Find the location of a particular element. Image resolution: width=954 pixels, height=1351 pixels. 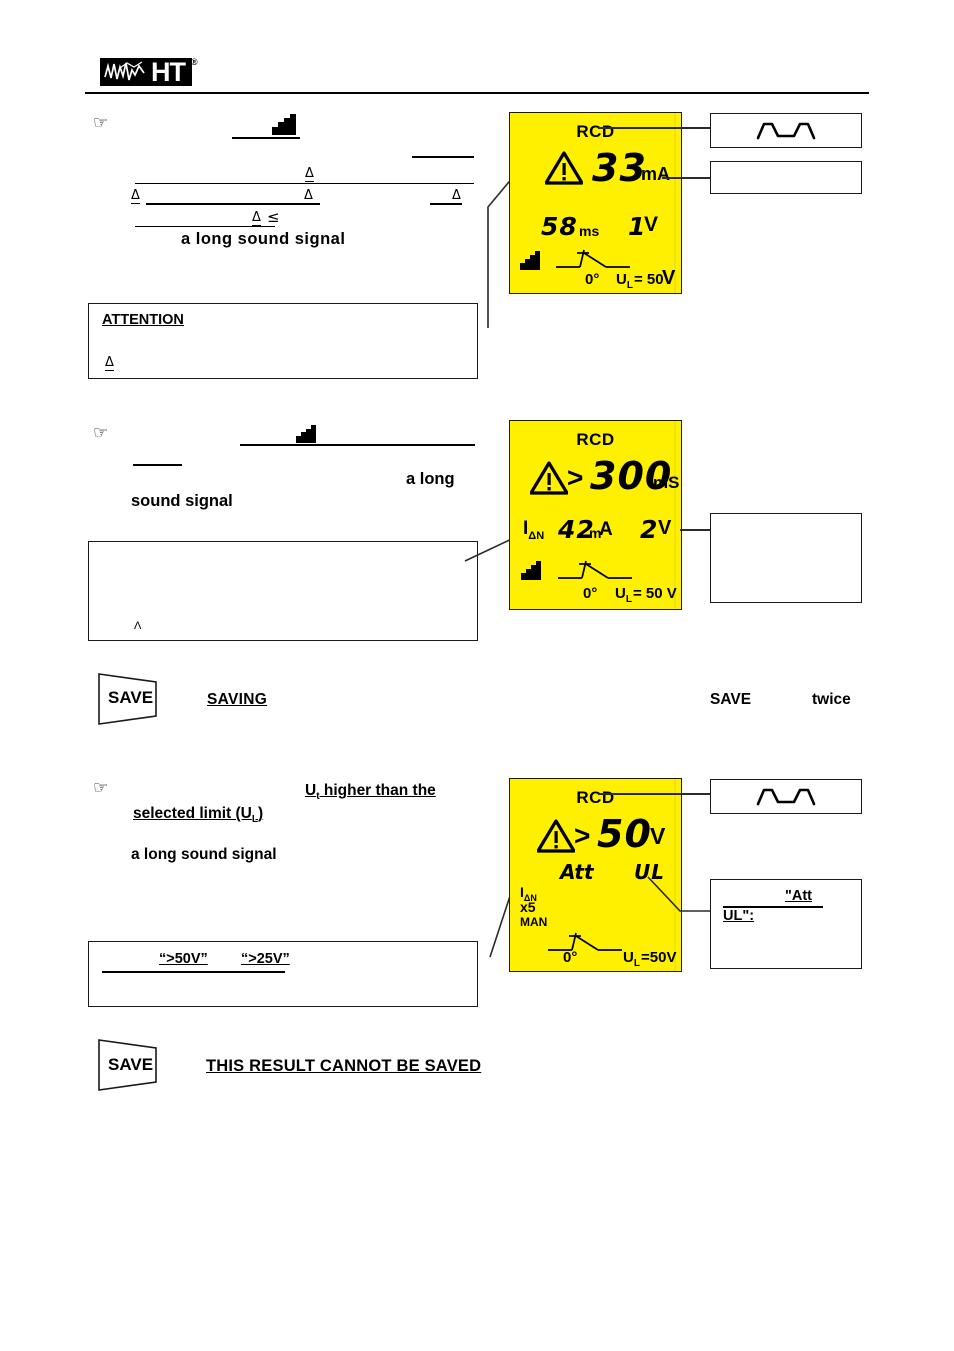

section-2-phrase-b: sound signal is located at coordinates (182, 501).